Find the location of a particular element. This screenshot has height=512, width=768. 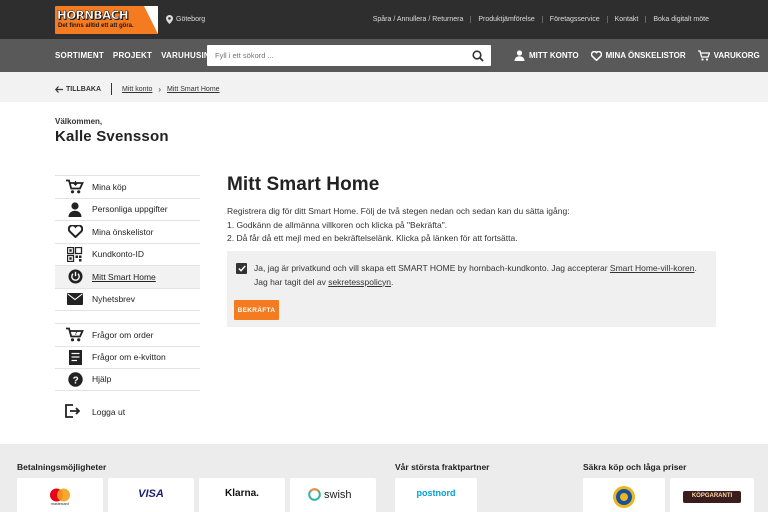

nav-item-projekt: PROJEKT is located at coordinates (132, 55).